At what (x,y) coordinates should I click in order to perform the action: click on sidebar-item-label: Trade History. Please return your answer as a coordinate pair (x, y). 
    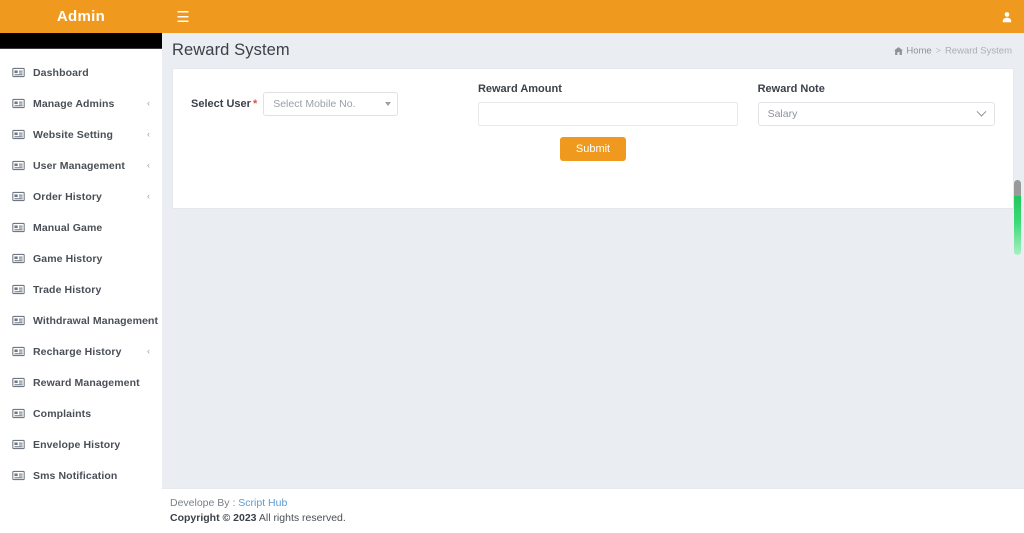
    Looking at the image, I should click on (67, 289).